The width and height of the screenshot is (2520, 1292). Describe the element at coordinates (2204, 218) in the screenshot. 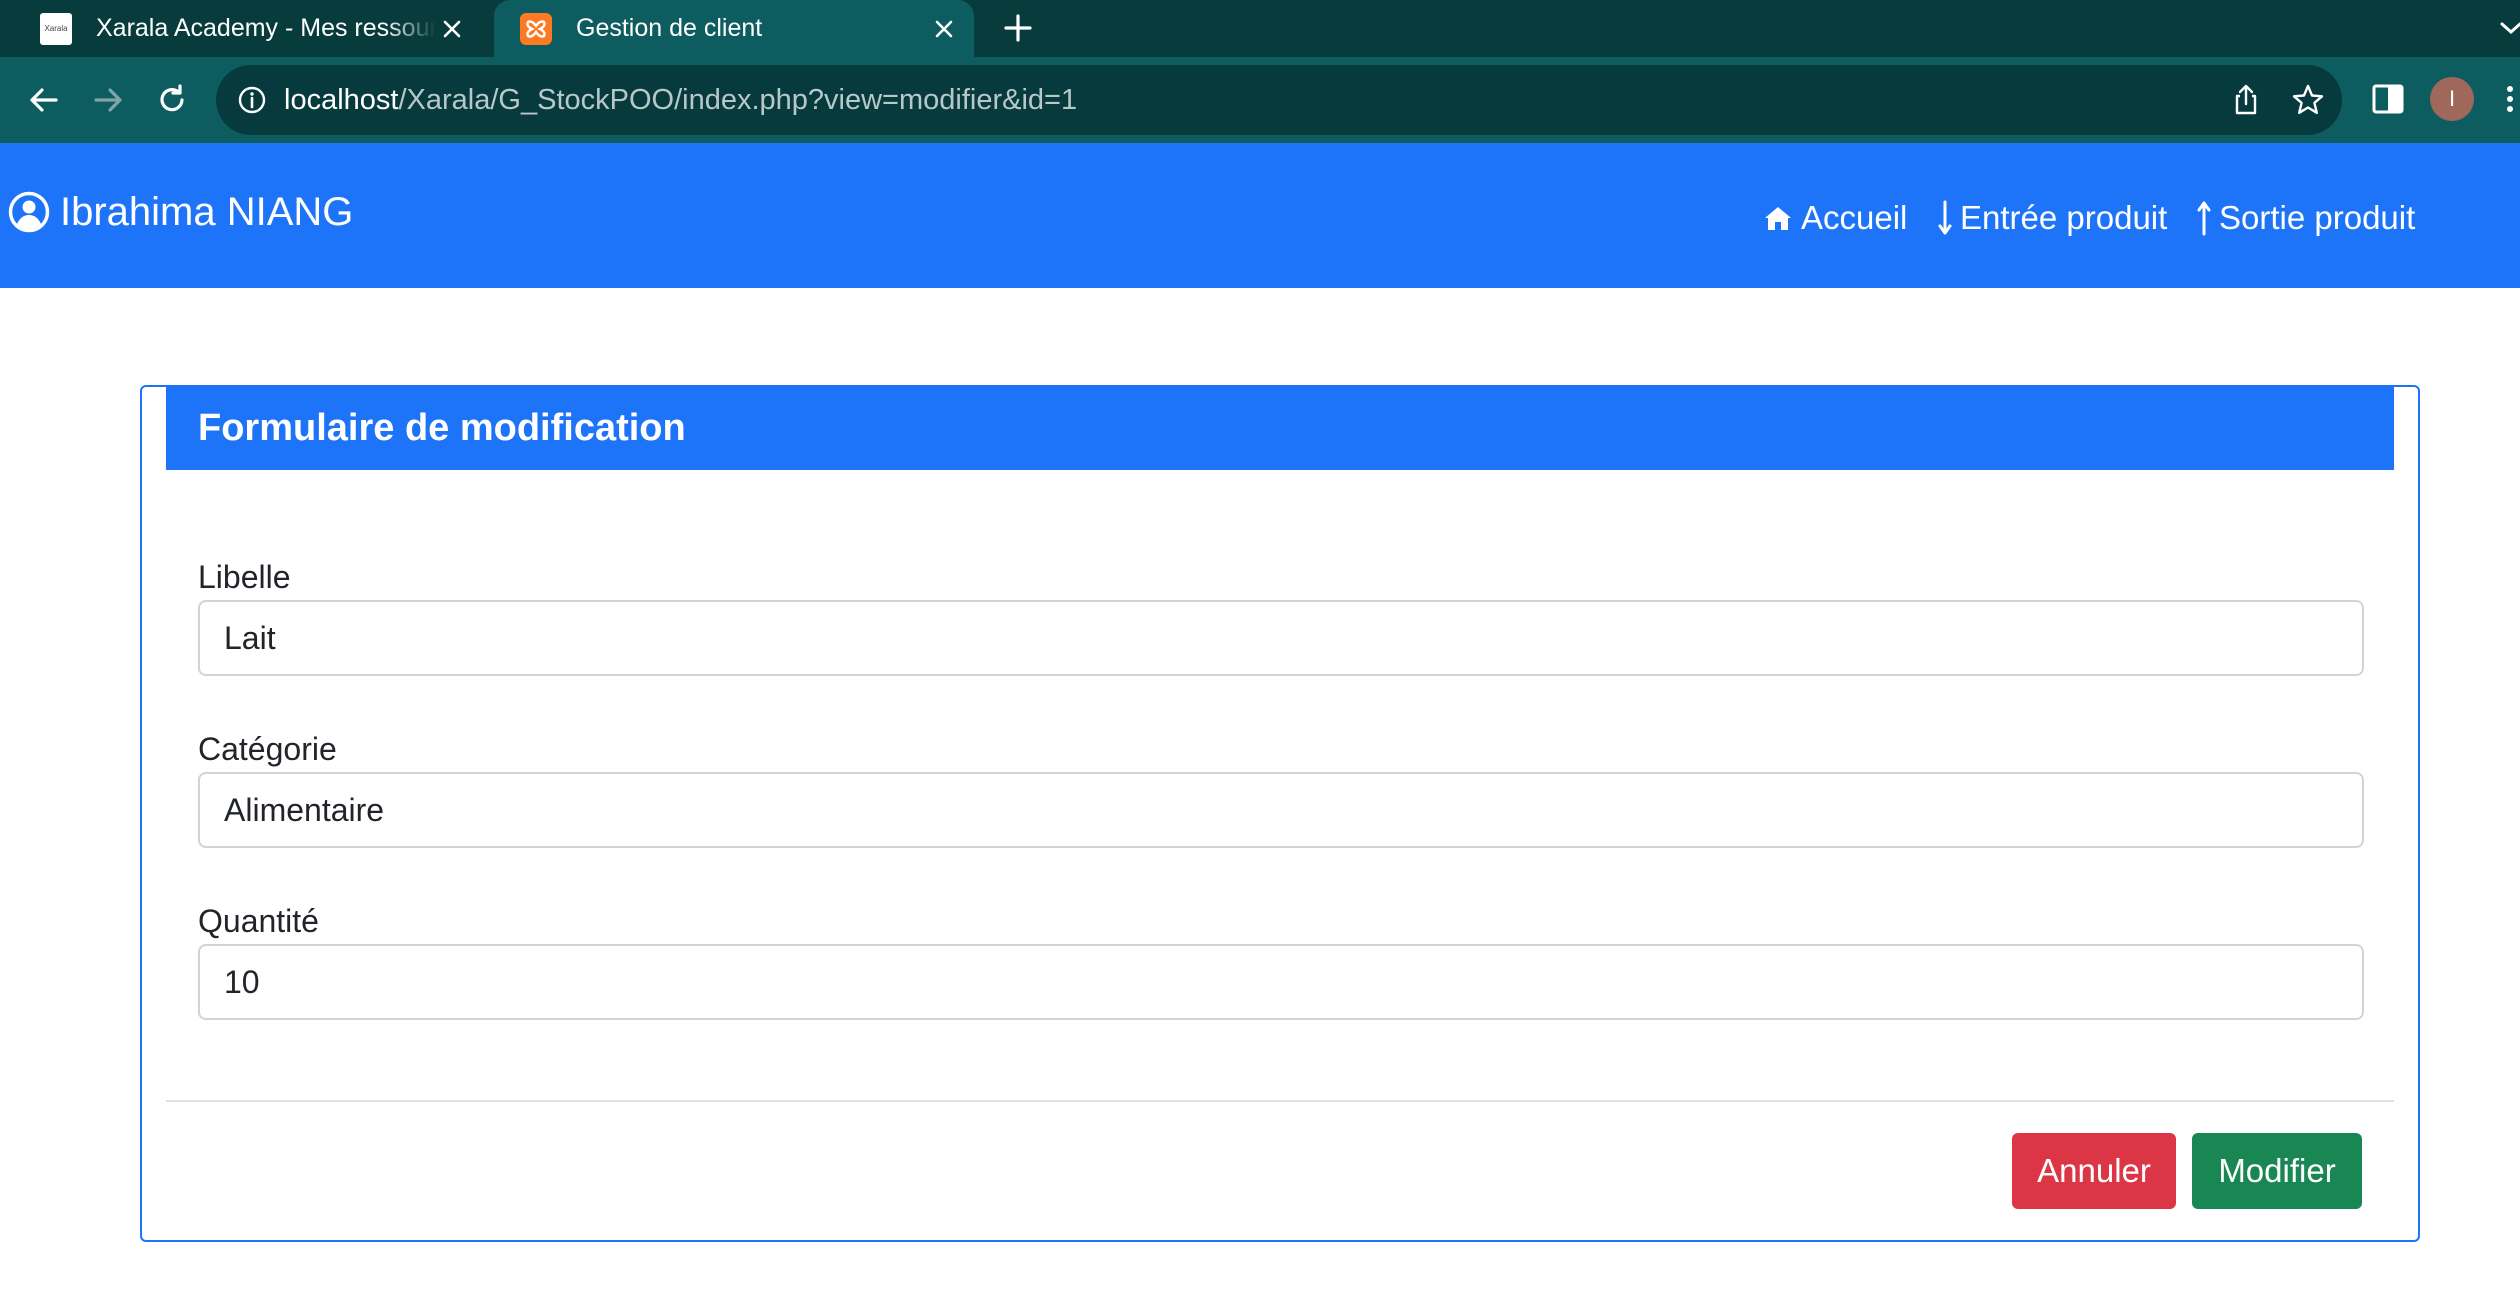

I see `arrow-up-icon` at that location.